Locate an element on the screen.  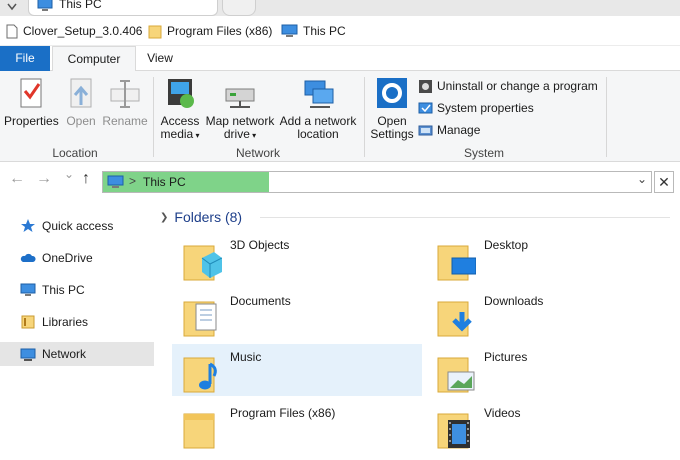
quick-item-label: Clover_Setup_3.0.406 is located at coordinates (83, 31).